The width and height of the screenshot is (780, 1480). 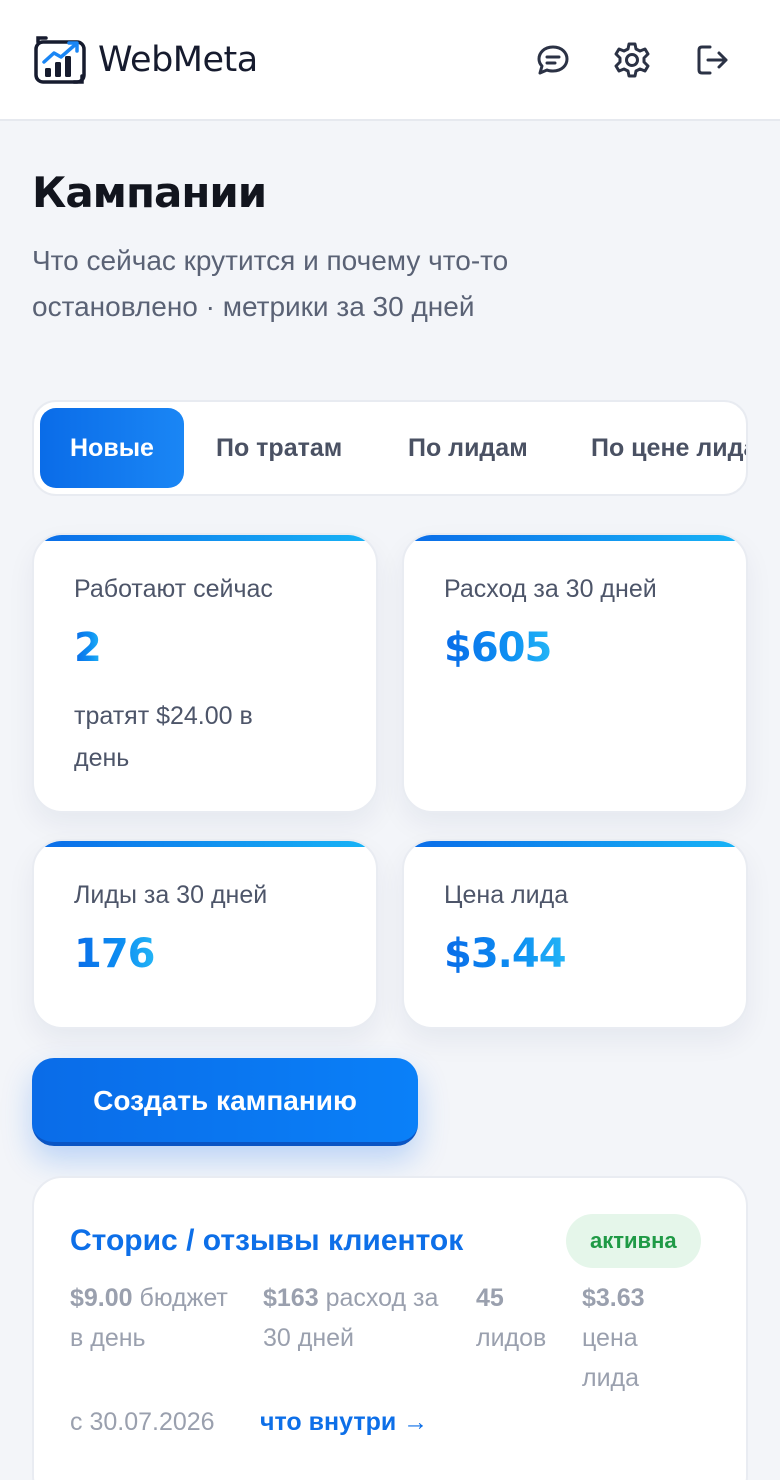 What do you see at coordinates (668, 448) in the screenshot?
I see `tab-by-lead-price: По цене лида` at bounding box center [668, 448].